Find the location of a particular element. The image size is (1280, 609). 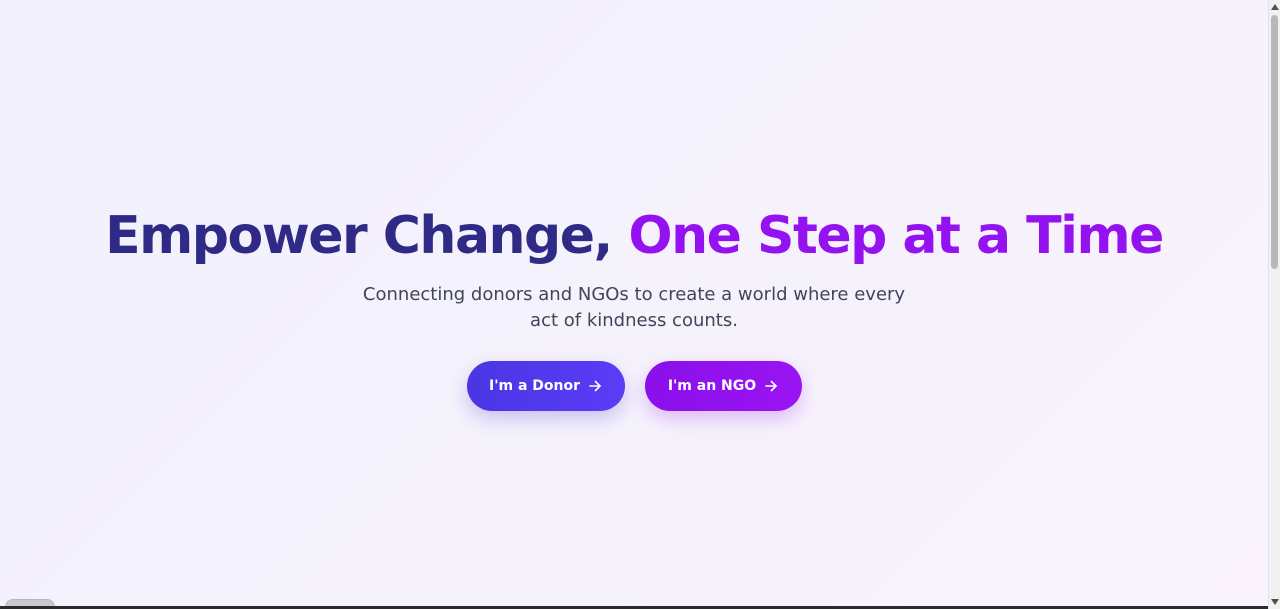

scrollbar-thumb is located at coordinates (1274, 142).